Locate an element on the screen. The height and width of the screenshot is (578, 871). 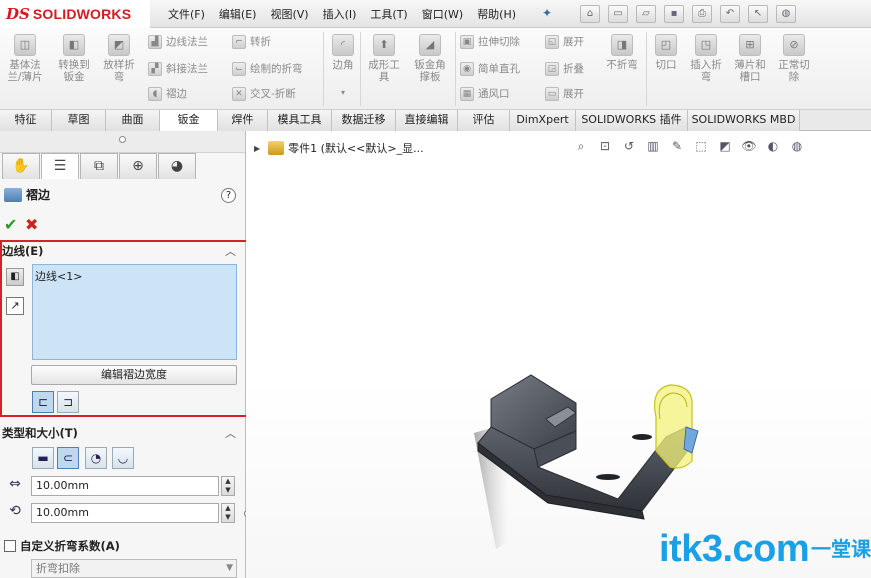
corners-dropdown-icon: ▾ is located at coordinates (343, 93).